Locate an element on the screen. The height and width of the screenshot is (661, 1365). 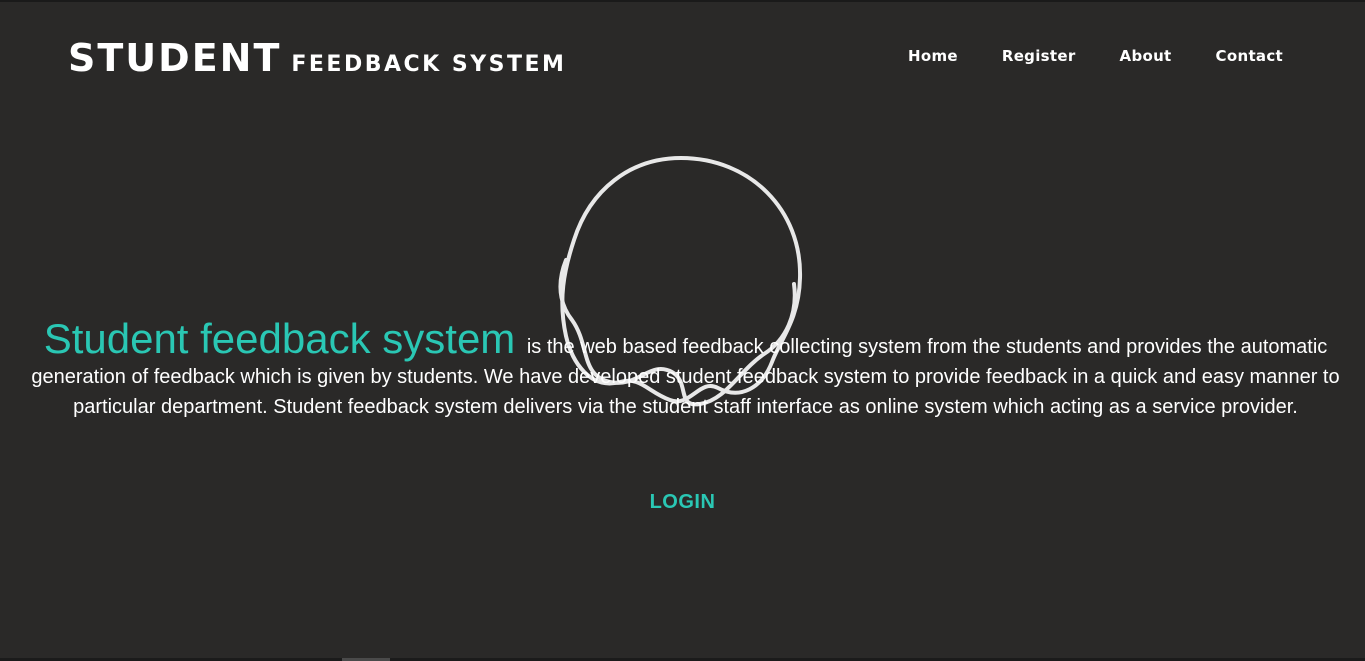
nav-about-link: About is located at coordinates (1146, 56).